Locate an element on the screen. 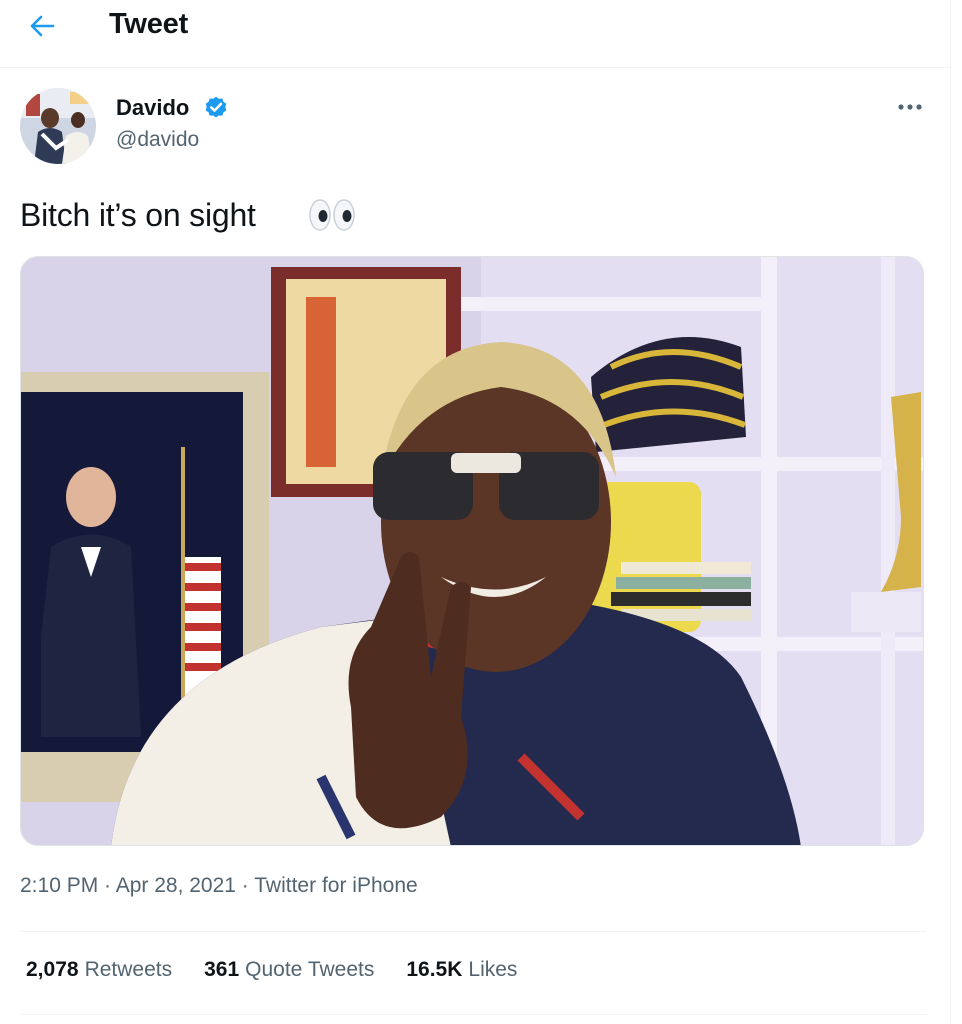 The height and width of the screenshot is (1024, 962). likes-label: Likes is located at coordinates (493, 969).